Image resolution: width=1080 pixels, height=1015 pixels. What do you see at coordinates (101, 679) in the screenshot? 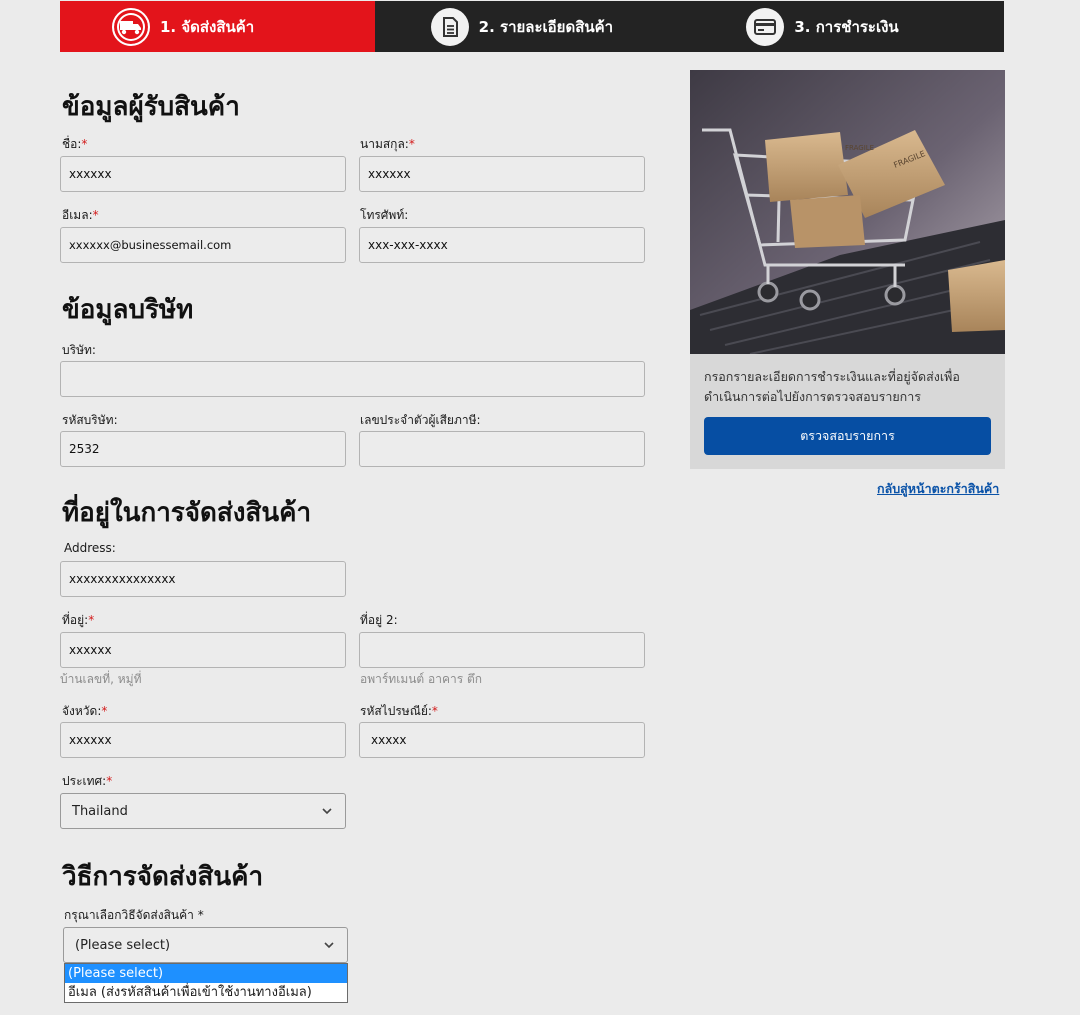
I see `address1-hint: บ้านเลขที่, หมู่ที่` at bounding box center [101, 679].